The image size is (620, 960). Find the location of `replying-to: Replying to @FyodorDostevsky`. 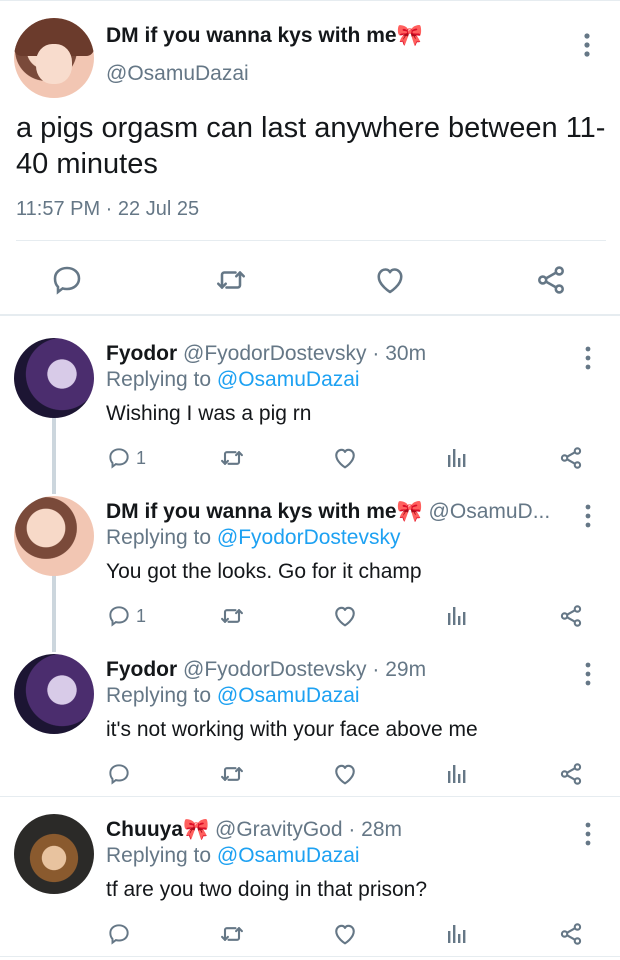

replying-to: Replying to @FyodorDostevsky is located at coordinates (253, 538).